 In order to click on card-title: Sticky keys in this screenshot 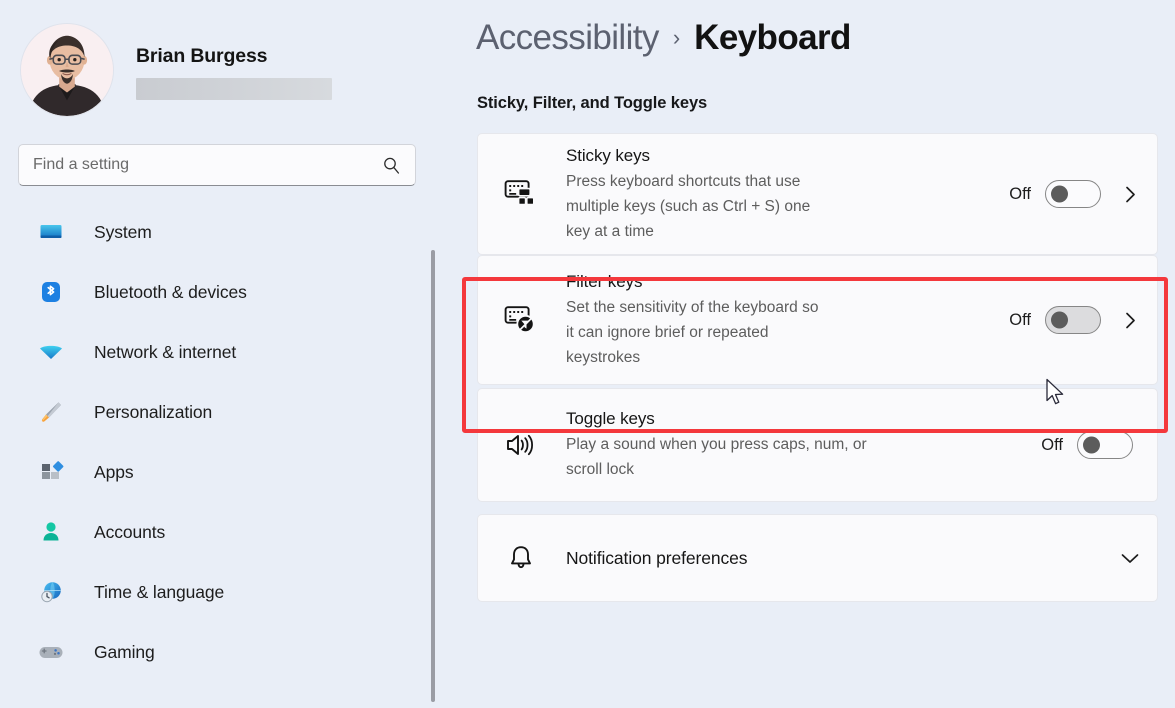, I will do `click(608, 155)`.